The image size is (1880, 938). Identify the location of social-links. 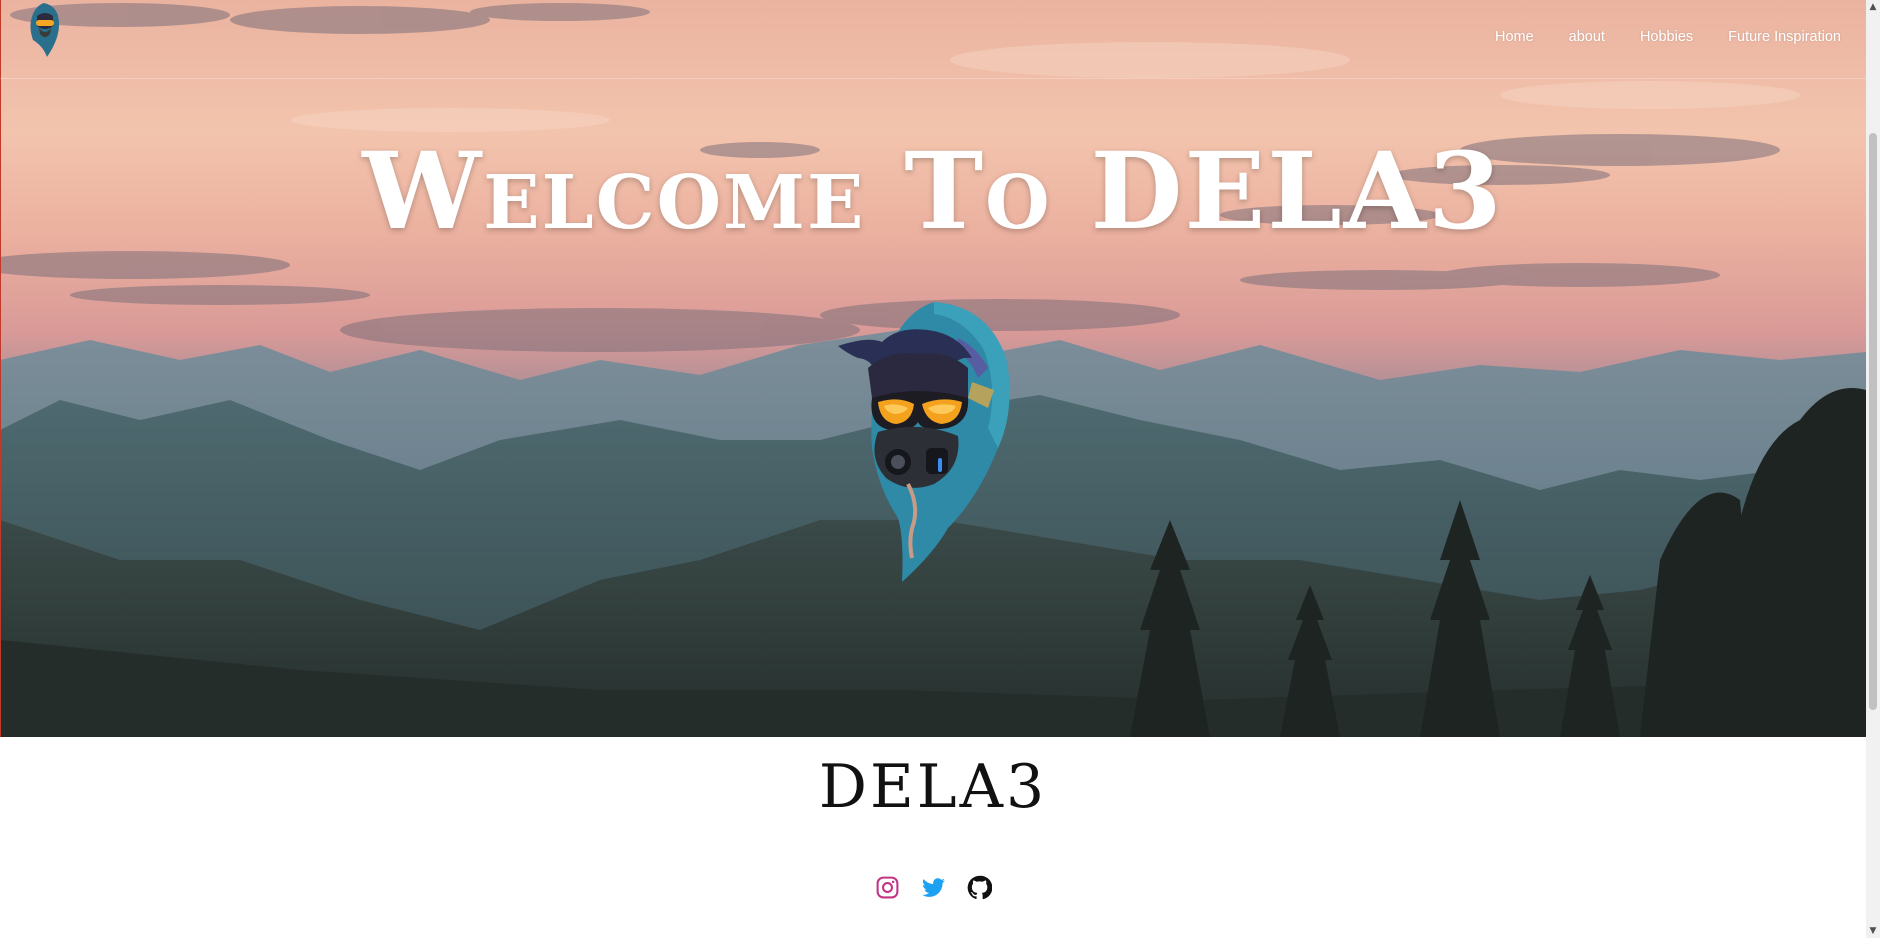
(933, 887).